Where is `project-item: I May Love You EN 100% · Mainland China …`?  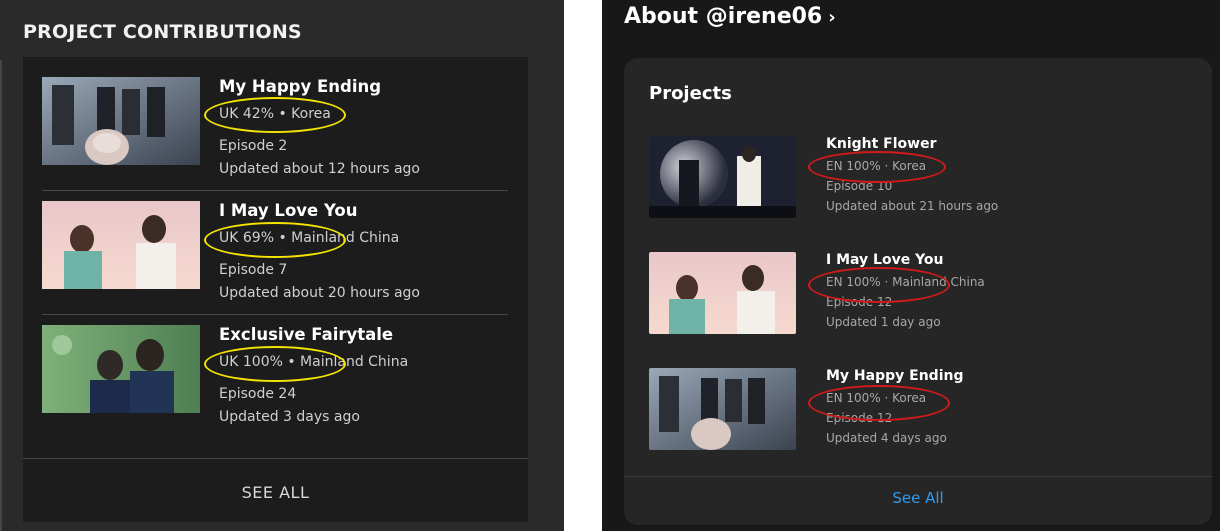 project-item: I May Love You EN 100% · Mainland China … is located at coordinates (919, 294).